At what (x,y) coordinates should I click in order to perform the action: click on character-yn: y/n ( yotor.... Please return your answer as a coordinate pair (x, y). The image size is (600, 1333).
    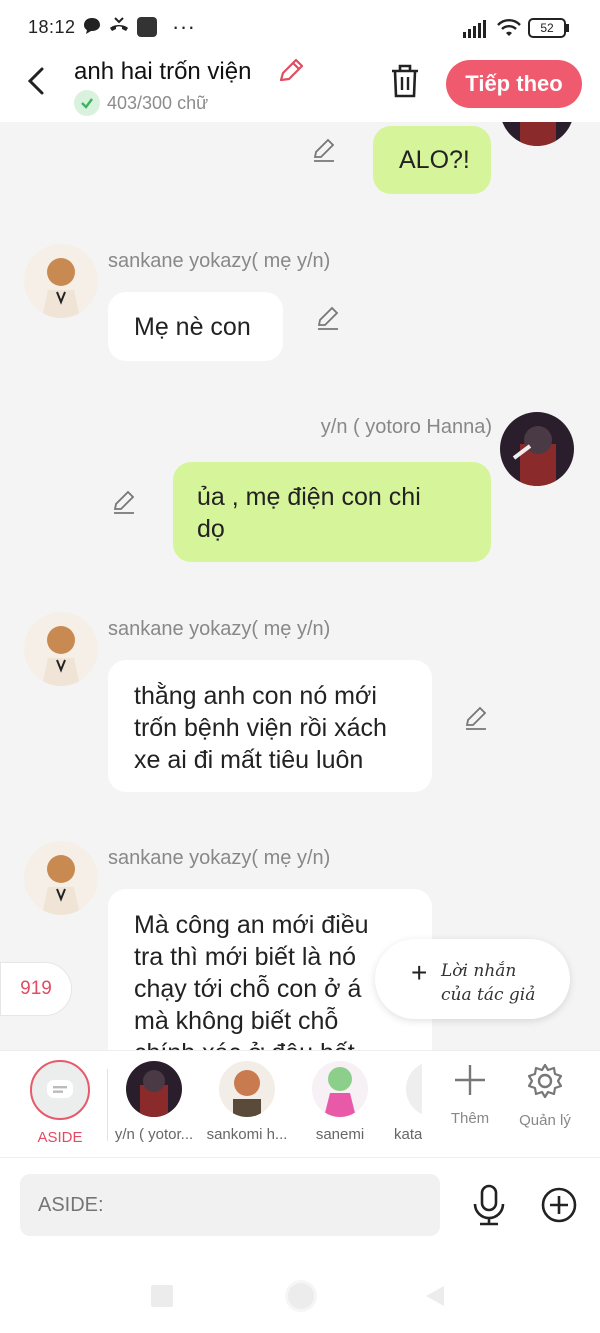
    Looking at the image, I should click on (154, 1102).